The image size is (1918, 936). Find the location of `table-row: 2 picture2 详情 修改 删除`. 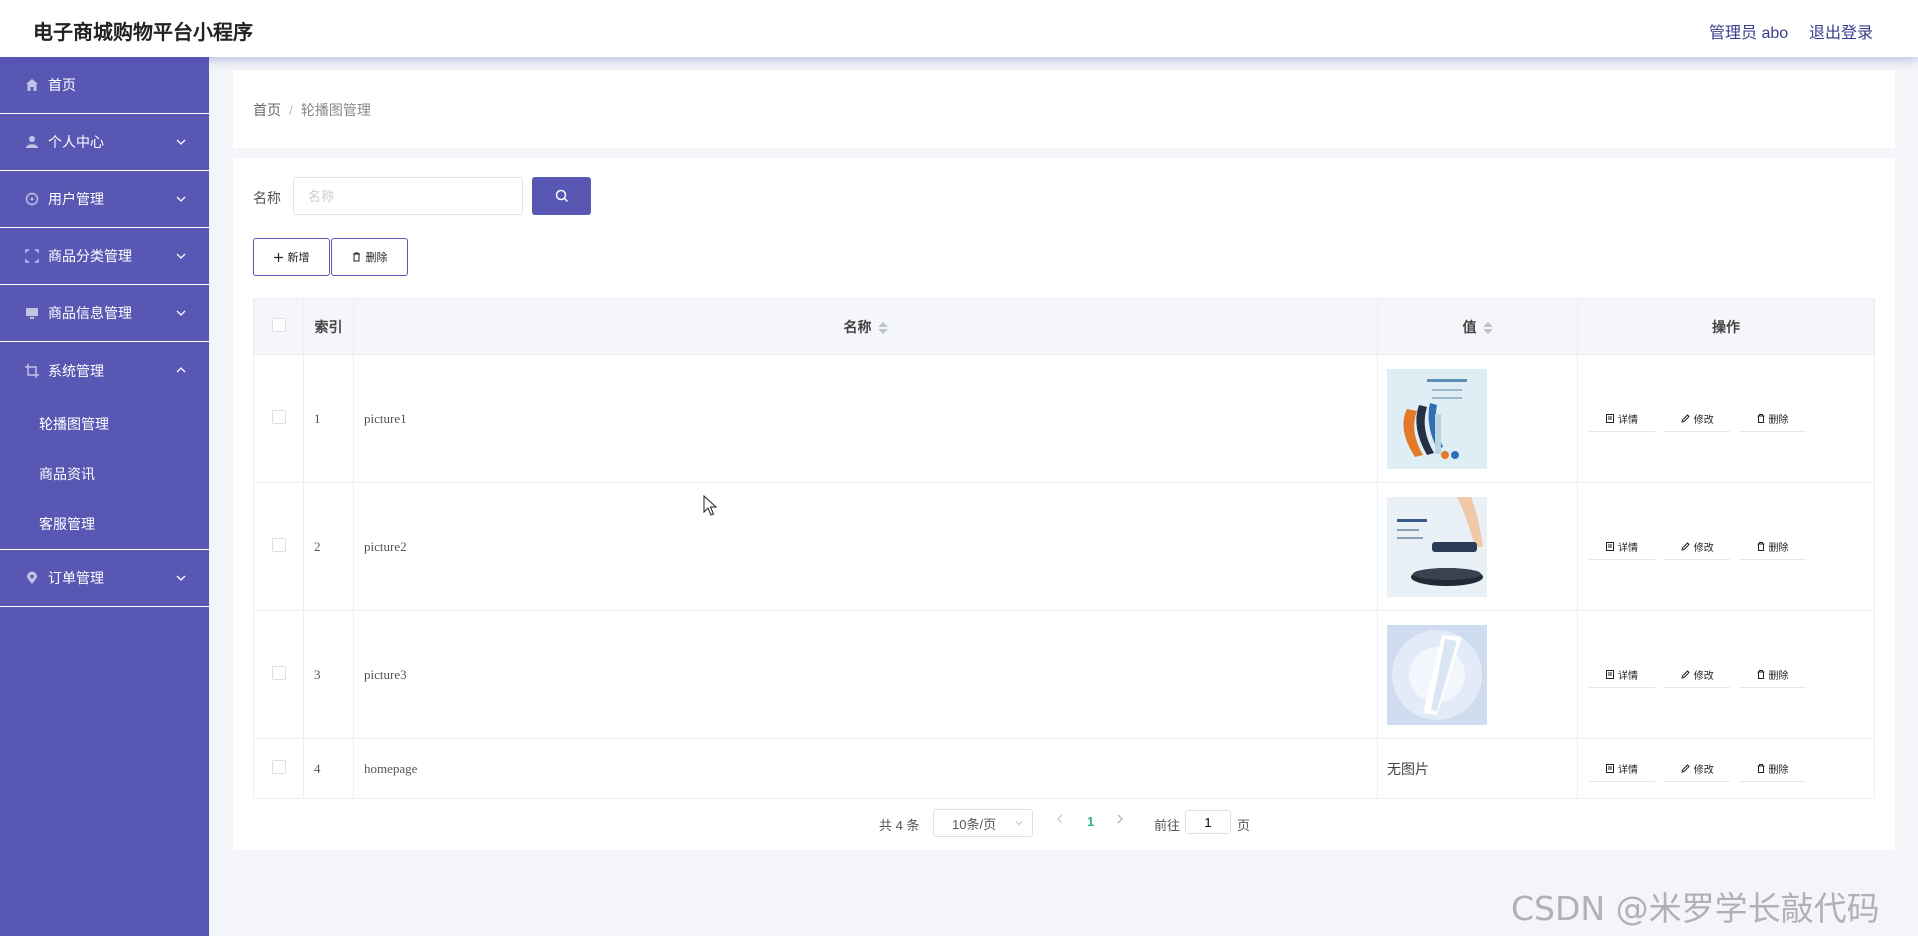

table-row: 2 picture2 详情 修改 删除 is located at coordinates (1064, 546).